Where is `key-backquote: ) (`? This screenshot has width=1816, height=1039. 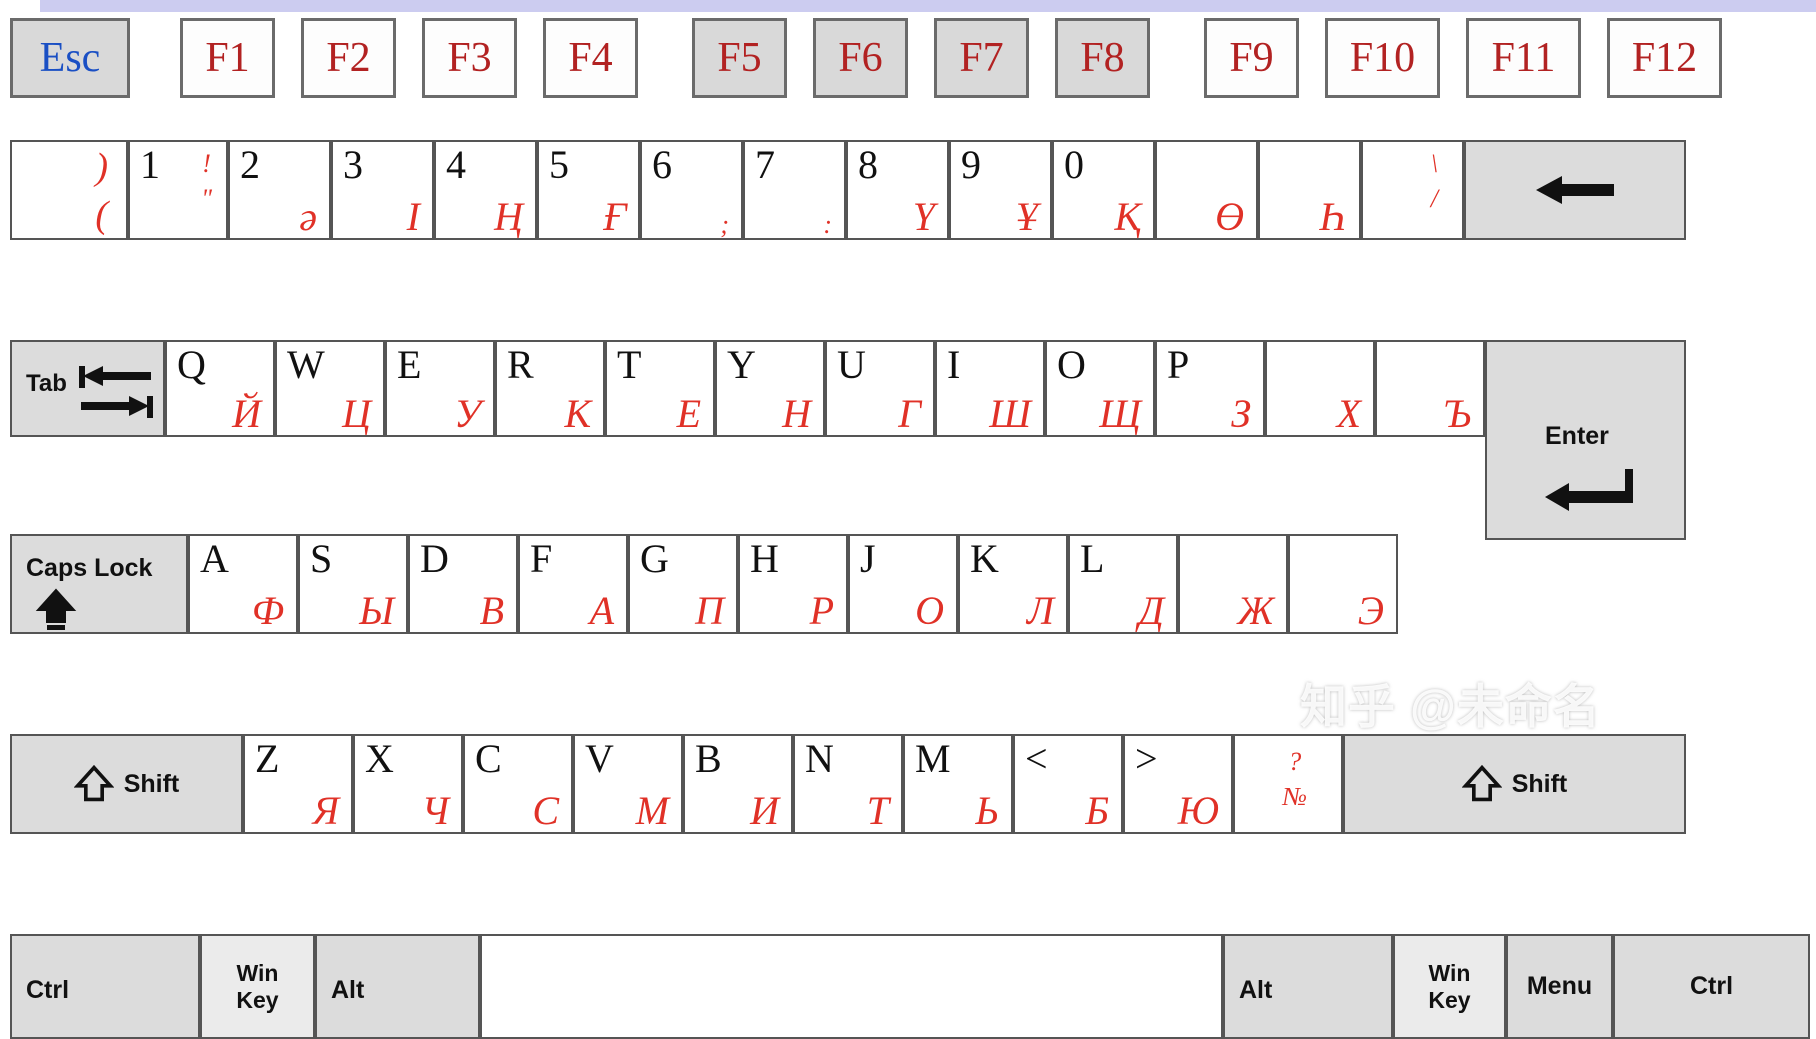
key-backquote: ) ( is located at coordinates (69, 190).